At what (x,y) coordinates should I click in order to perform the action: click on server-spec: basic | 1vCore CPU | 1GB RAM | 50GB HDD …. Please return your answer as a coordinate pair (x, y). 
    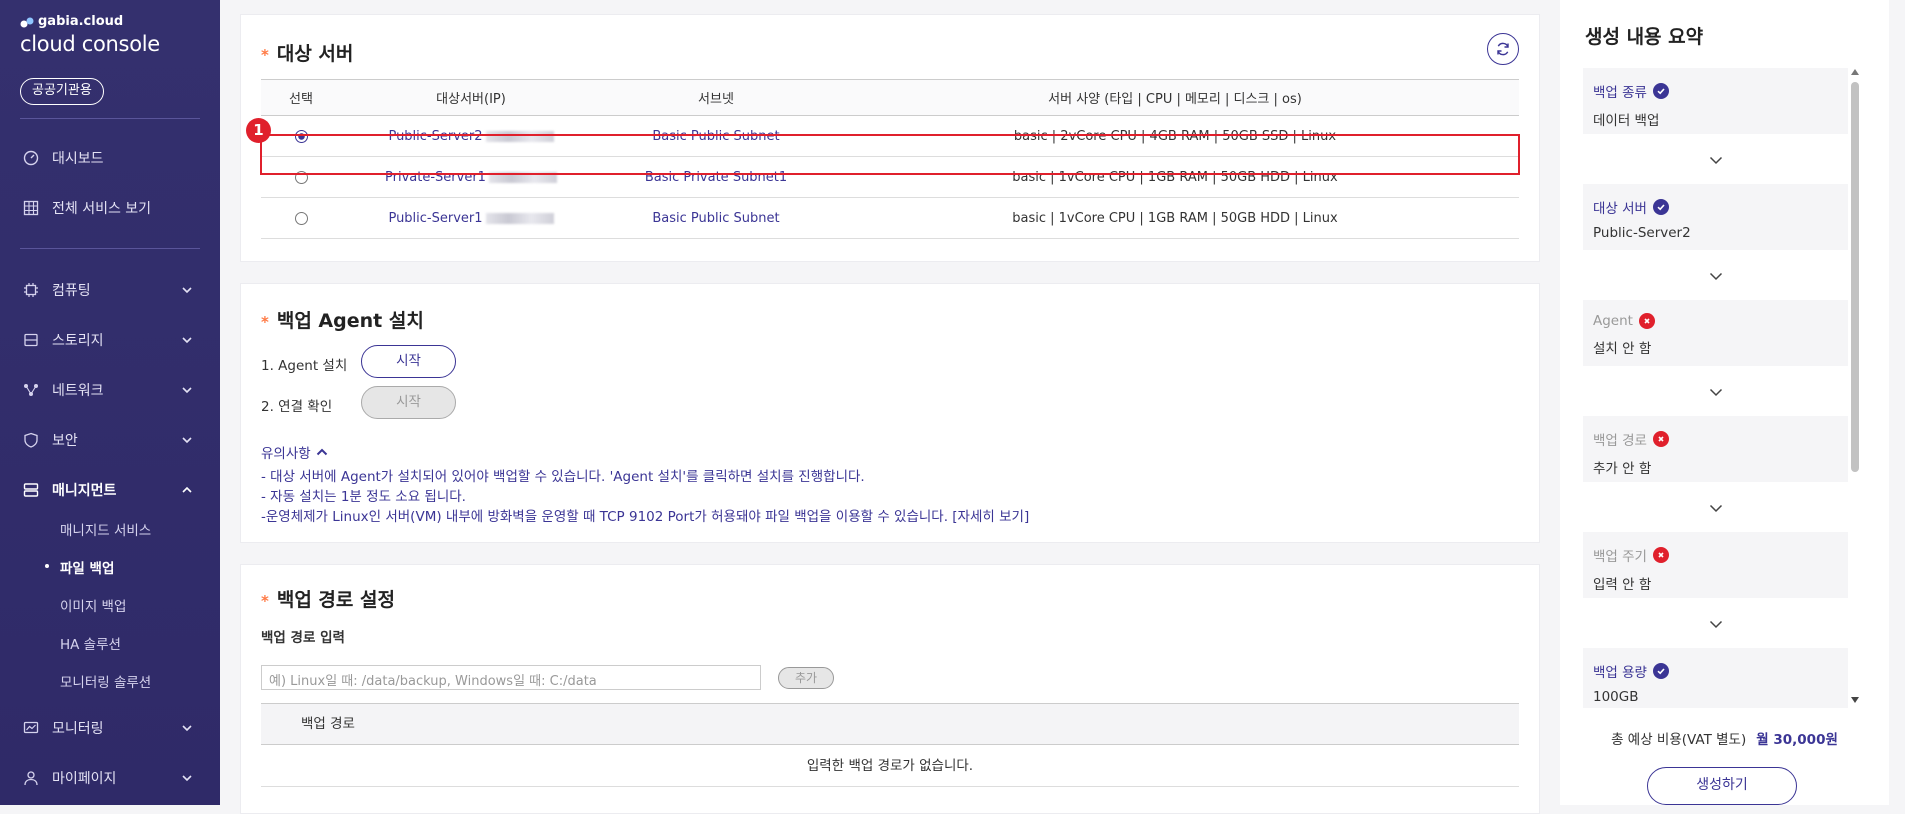
    Looking at the image, I should click on (1175, 218).